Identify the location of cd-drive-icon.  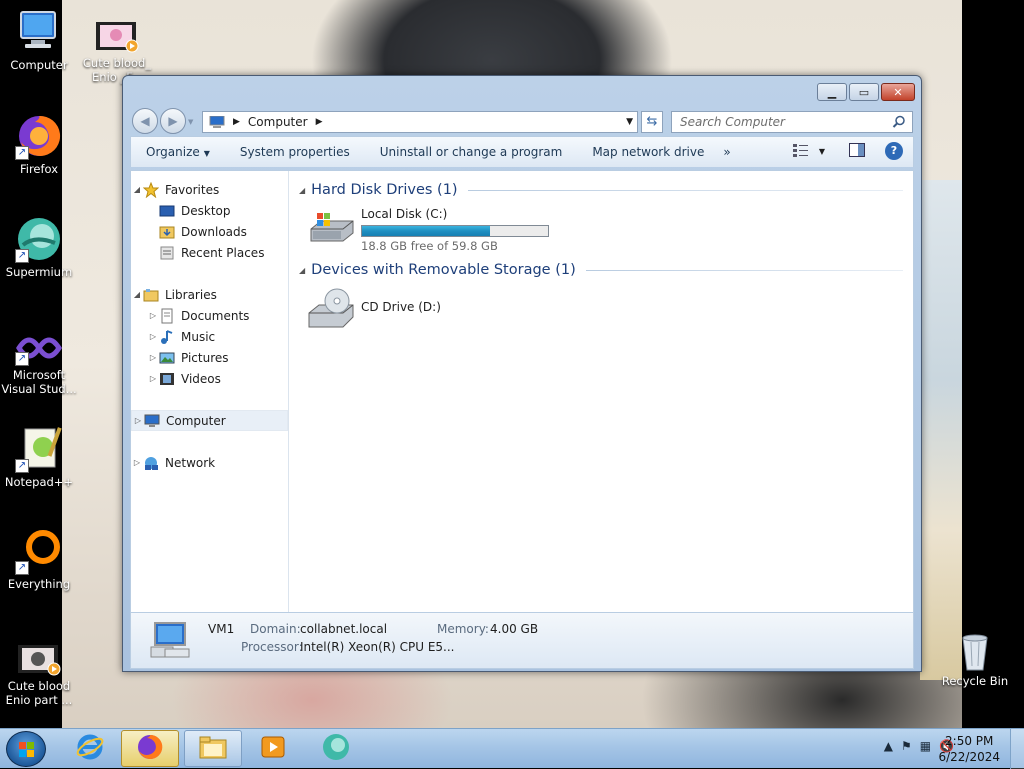
(331, 307).